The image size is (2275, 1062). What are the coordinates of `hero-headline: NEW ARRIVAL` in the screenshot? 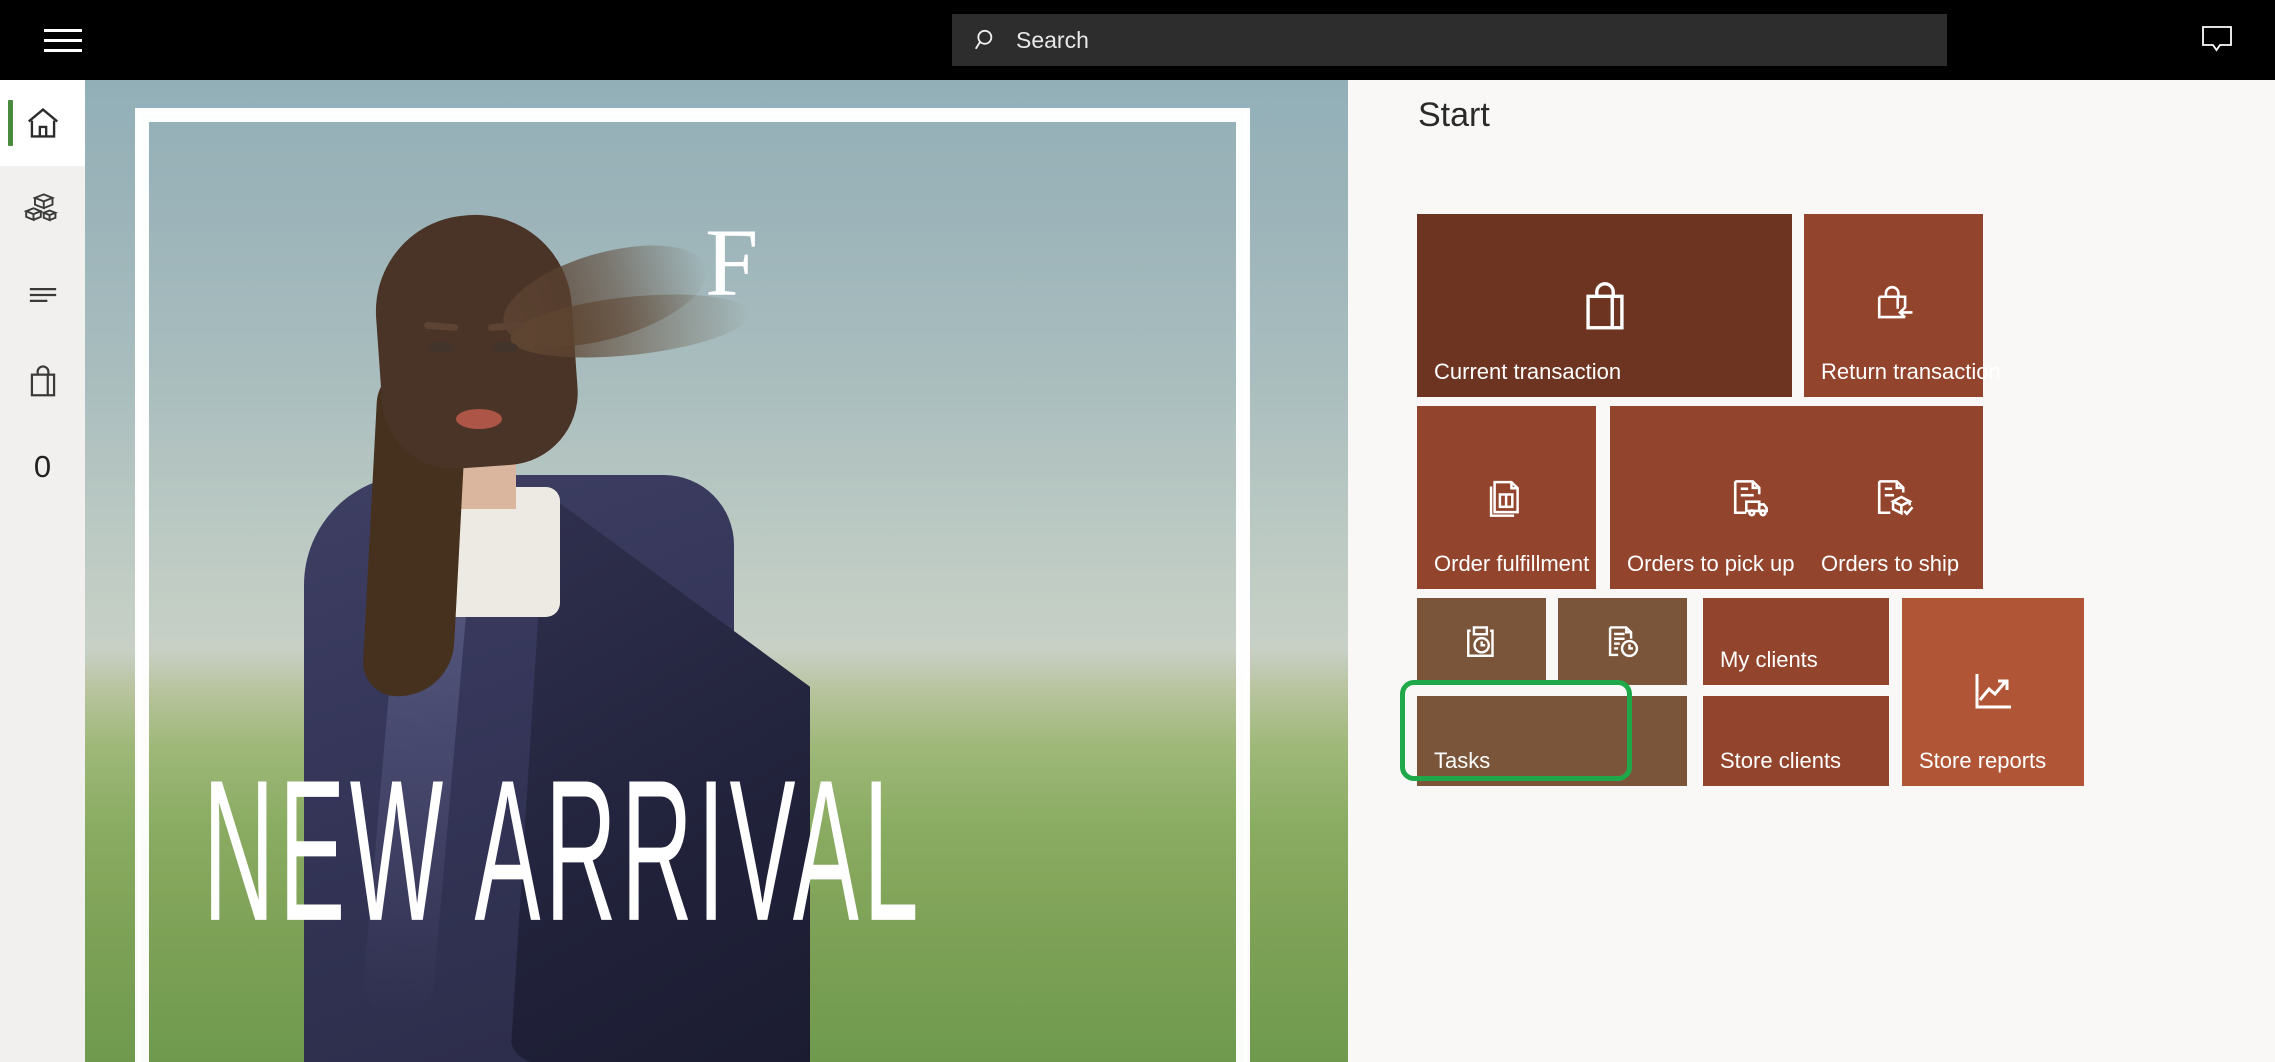 It's located at (563, 850).